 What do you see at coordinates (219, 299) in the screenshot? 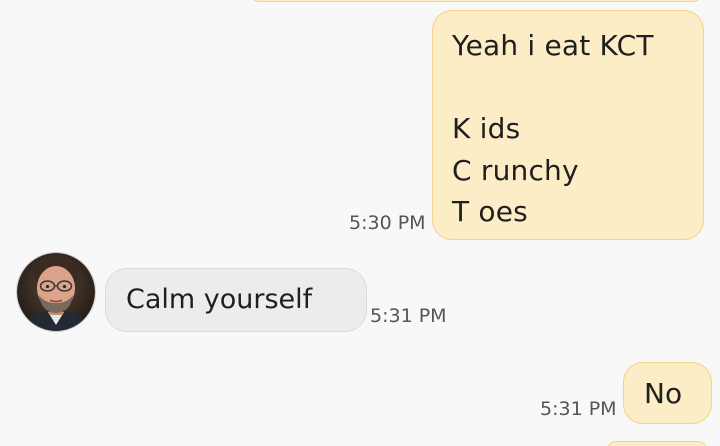
I see `message-text: Calm yourself` at bounding box center [219, 299].